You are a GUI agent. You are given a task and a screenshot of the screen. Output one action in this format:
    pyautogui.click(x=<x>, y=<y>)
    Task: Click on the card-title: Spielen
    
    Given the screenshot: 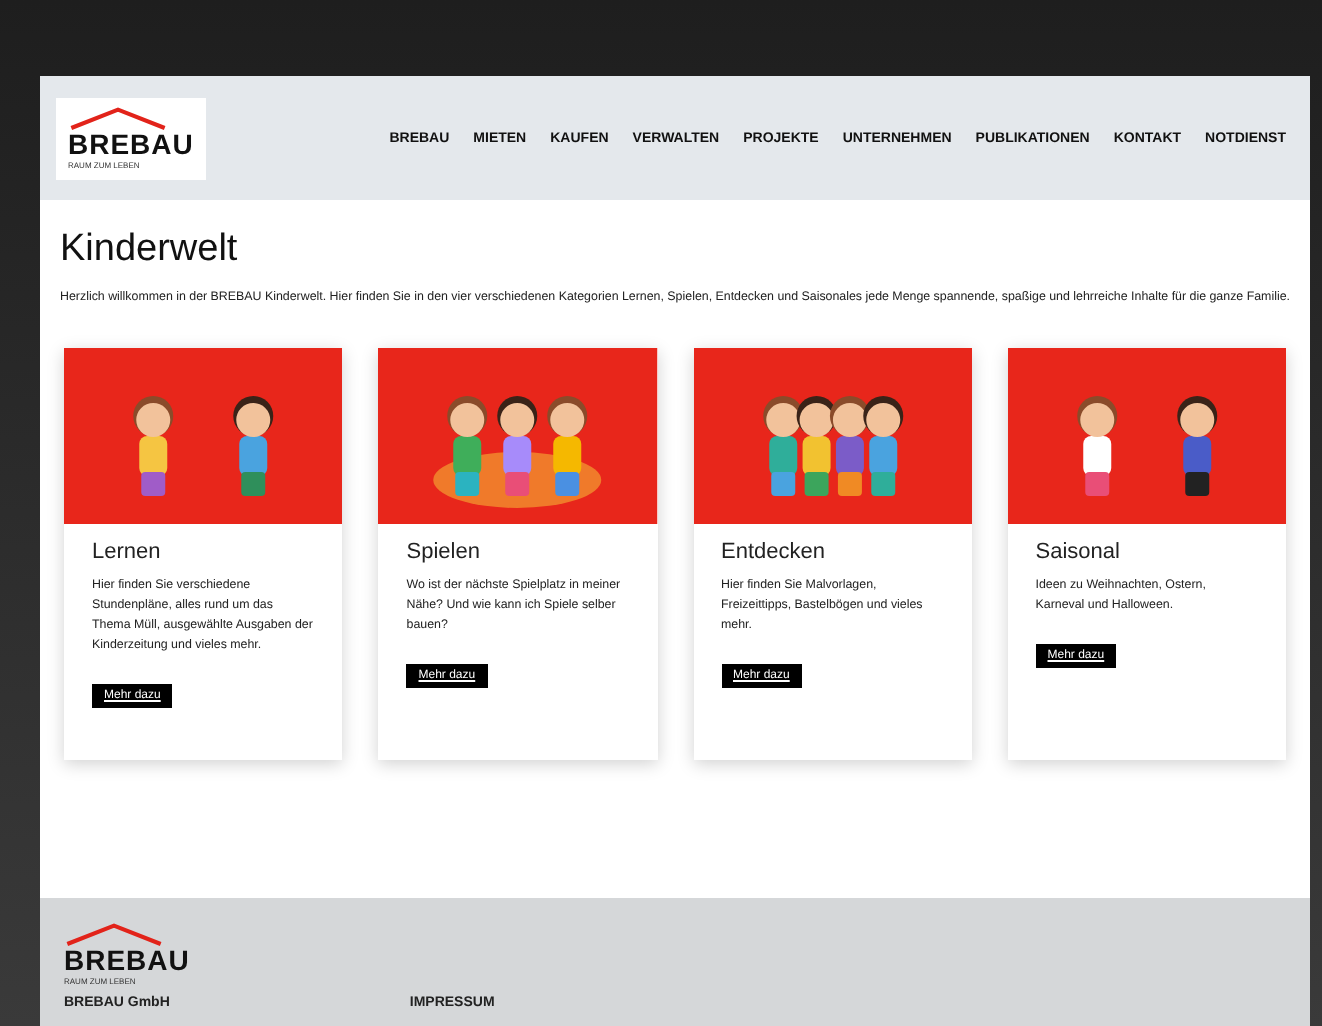 What is the action you would take?
    pyautogui.click(x=444, y=552)
    